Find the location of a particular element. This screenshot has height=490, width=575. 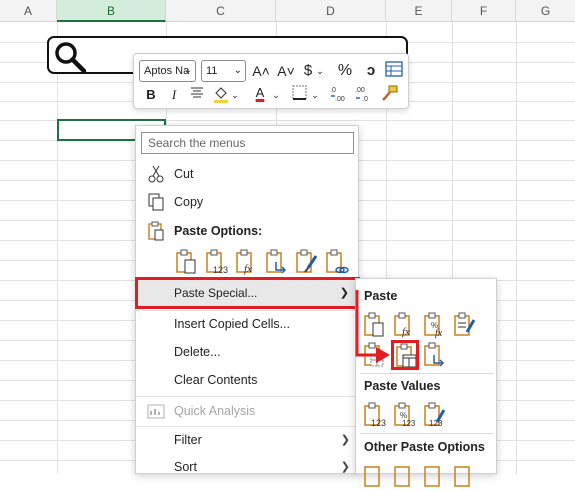

menu-item-sort: Sort ❯ is located at coordinates (247, 467).